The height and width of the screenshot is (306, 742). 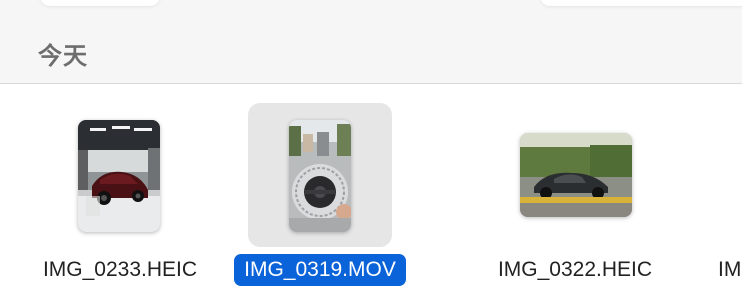 What do you see at coordinates (371, 83) in the screenshot?
I see `section-divider` at bounding box center [371, 83].